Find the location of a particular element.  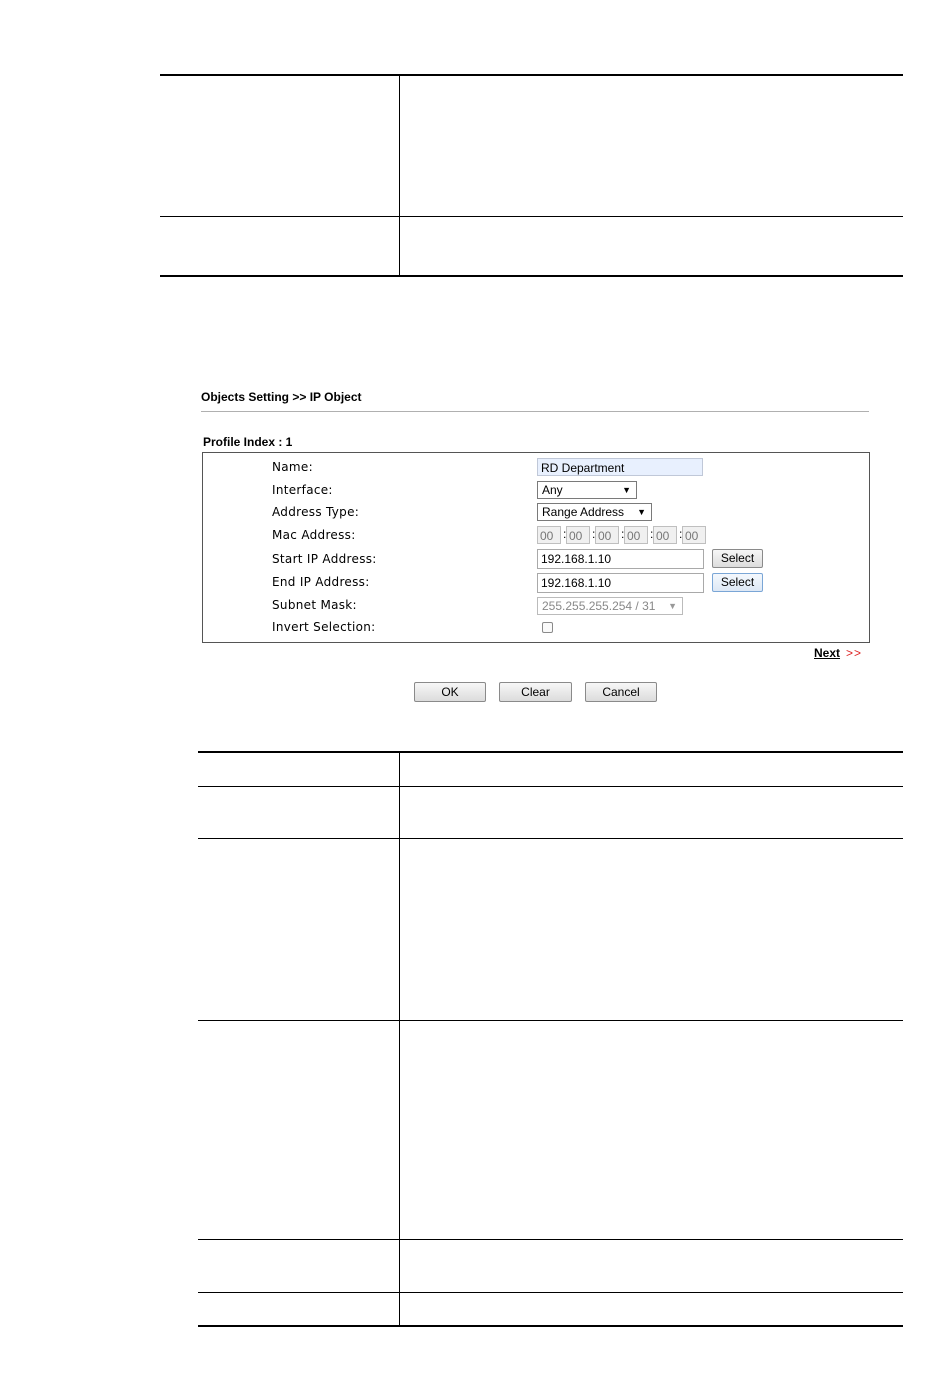

ok-button: OK is located at coordinates (450, 692).